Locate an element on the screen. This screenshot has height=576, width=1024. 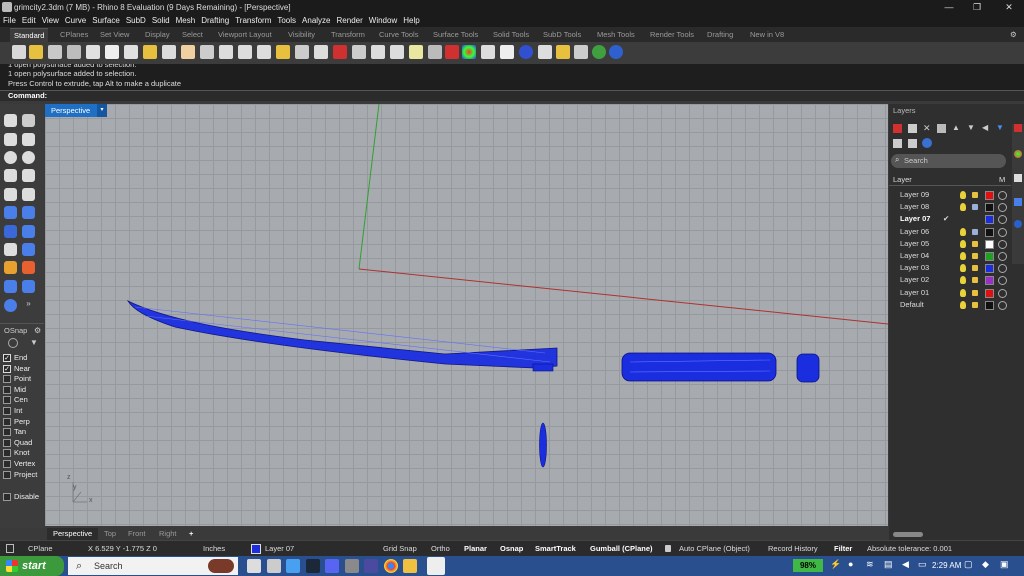
layer-name: Layer 03 is located at coordinates (914, 268).